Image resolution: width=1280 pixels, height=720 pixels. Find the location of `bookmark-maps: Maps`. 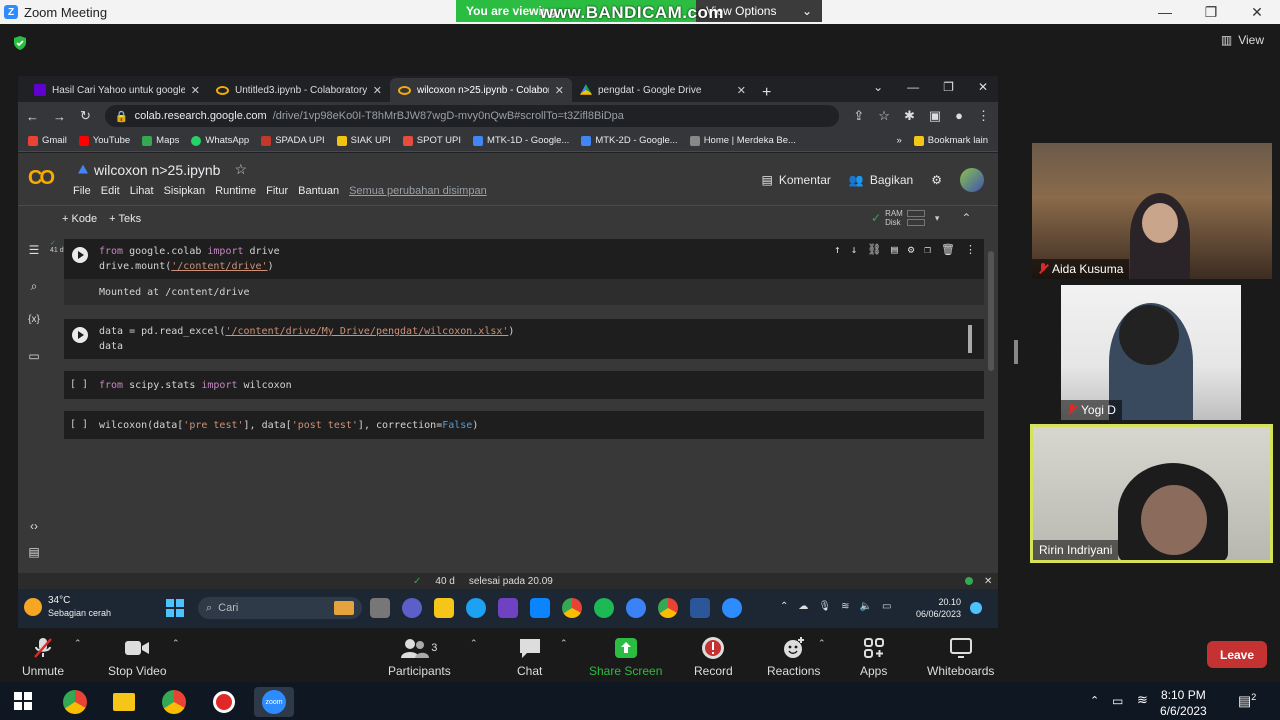

bookmark-maps: Maps is located at coordinates (160, 140).